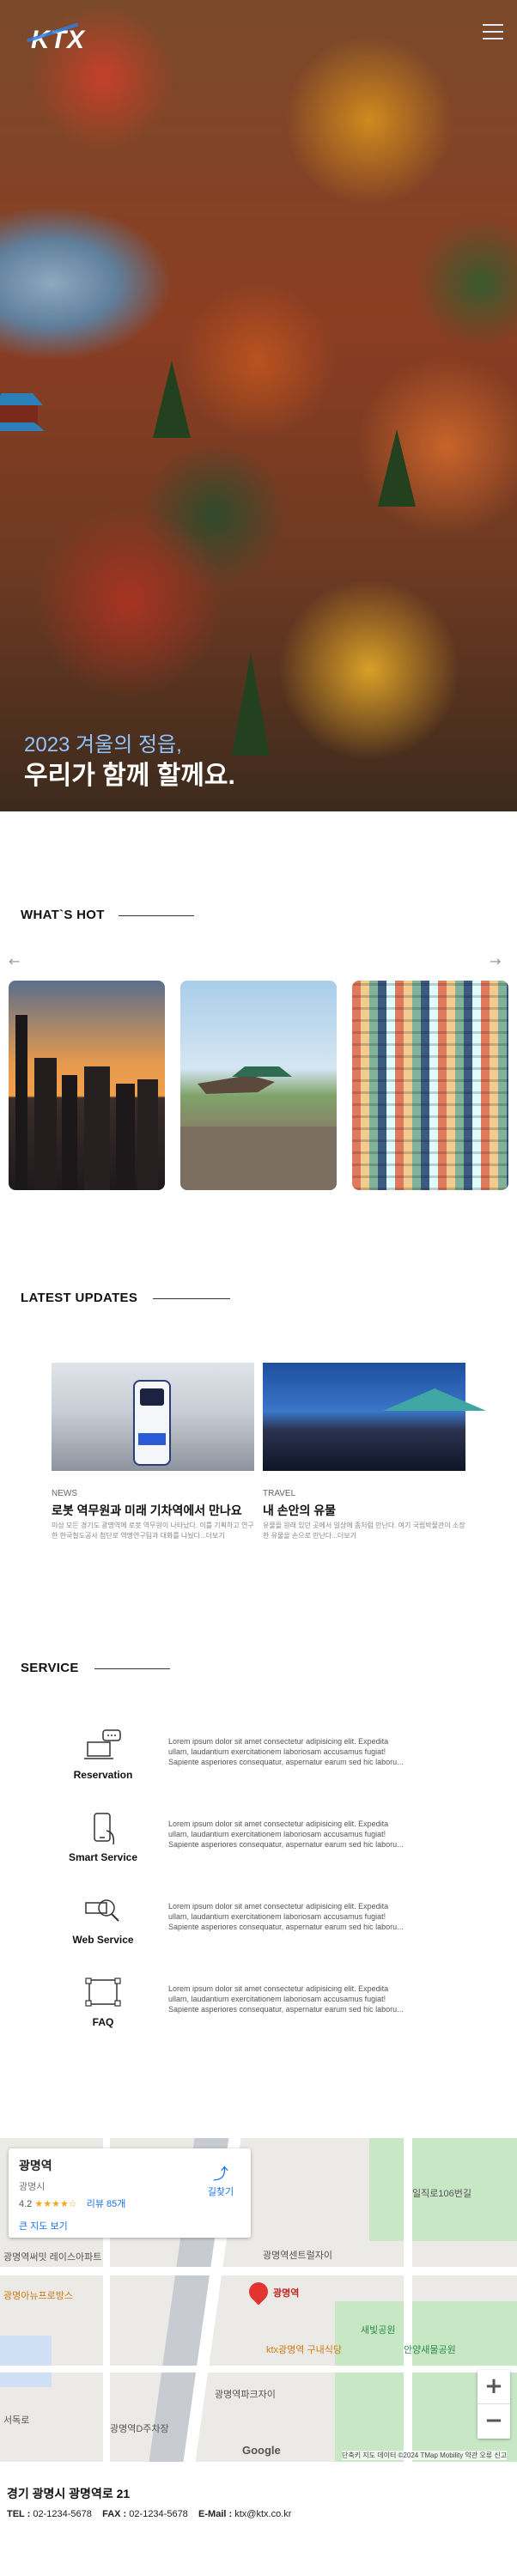 The height and width of the screenshot is (2576, 517). Describe the element at coordinates (63, 915) in the screenshot. I see `whats-hot-heading: WHAT`S HOT` at that location.